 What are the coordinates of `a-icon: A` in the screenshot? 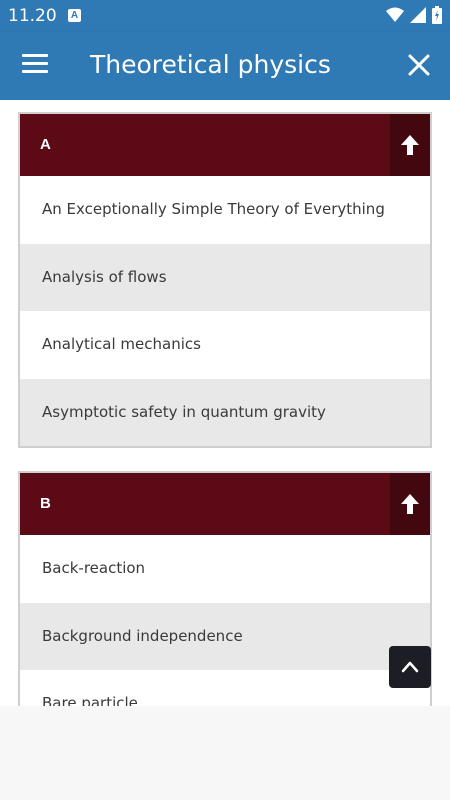 It's located at (74, 15).